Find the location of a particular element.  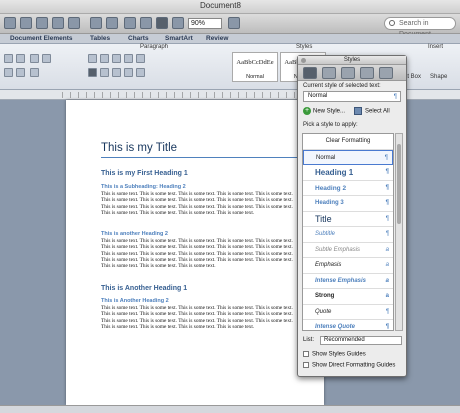

paragraph-marks-icon is located at coordinates (130, 23).